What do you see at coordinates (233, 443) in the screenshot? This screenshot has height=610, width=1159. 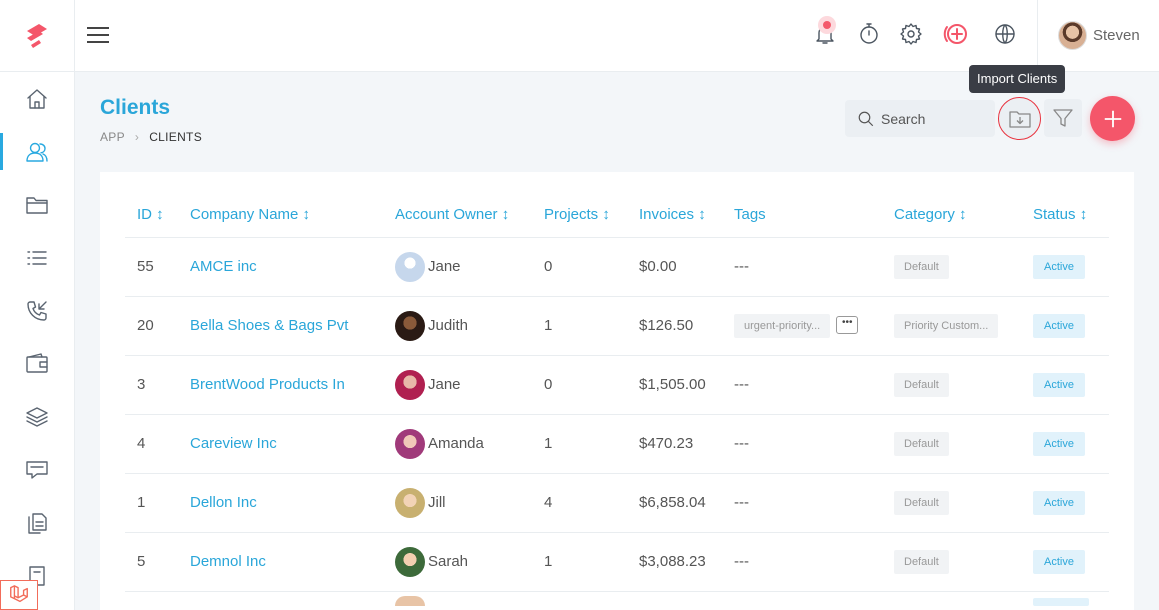 I see `company-link: Careview Inc` at bounding box center [233, 443].